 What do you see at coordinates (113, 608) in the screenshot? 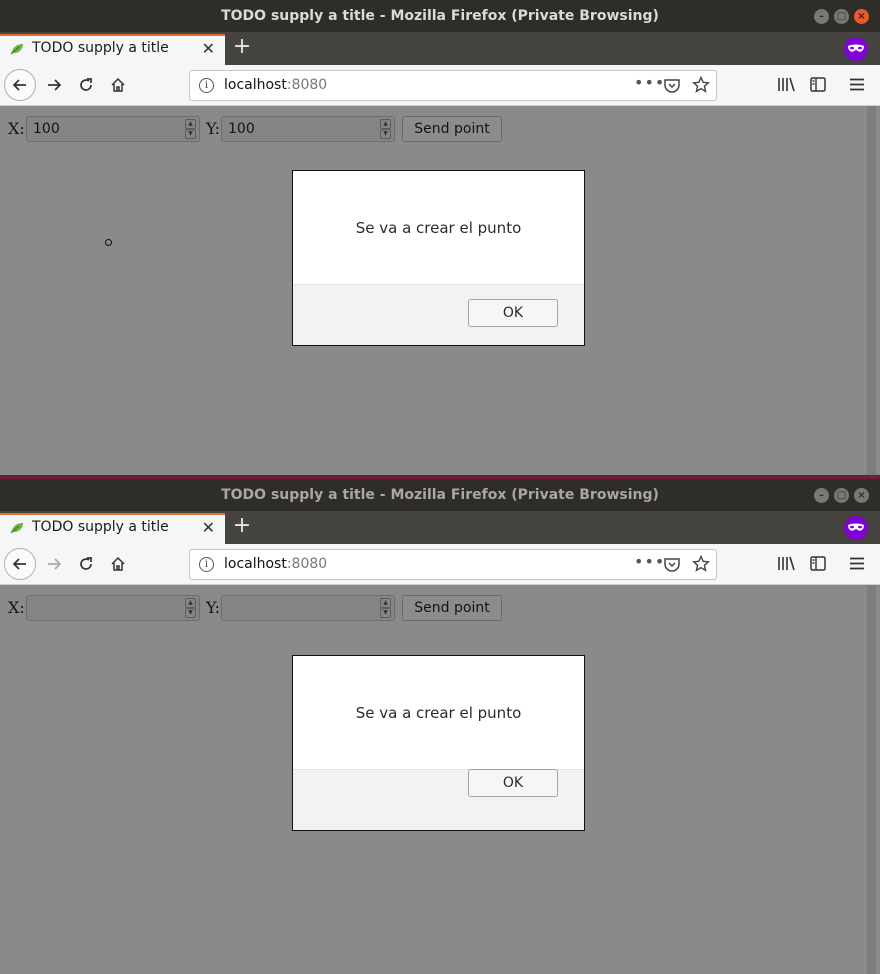
I see `x-input: ▲ ▼` at bounding box center [113, 608].